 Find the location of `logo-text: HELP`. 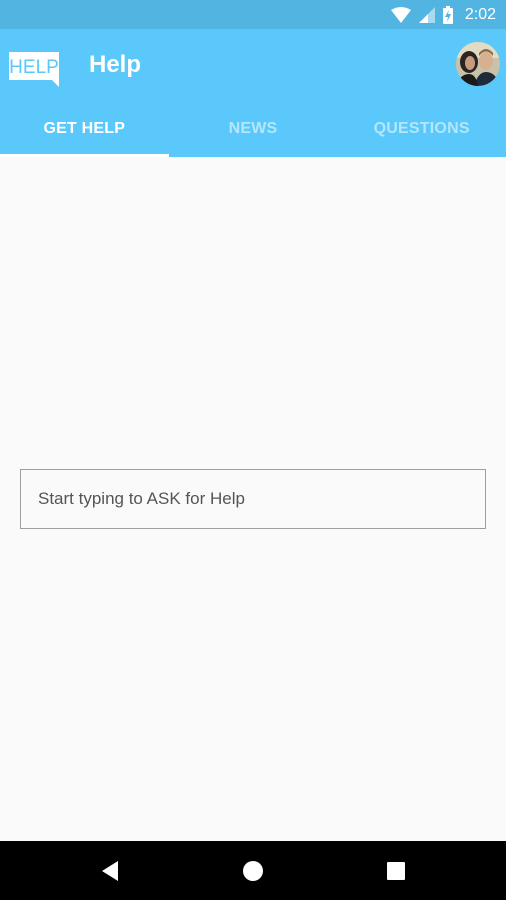

logo-text: HELP is located at coordinates (34, 67).